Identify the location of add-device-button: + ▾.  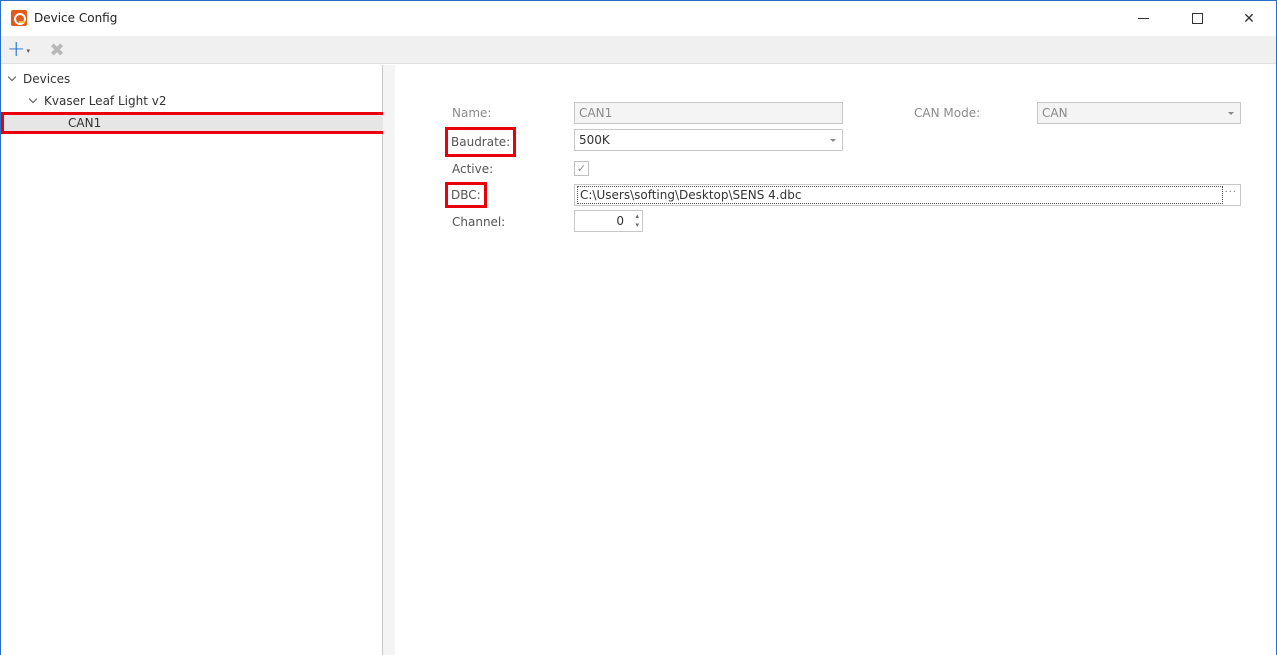
(22, 50).